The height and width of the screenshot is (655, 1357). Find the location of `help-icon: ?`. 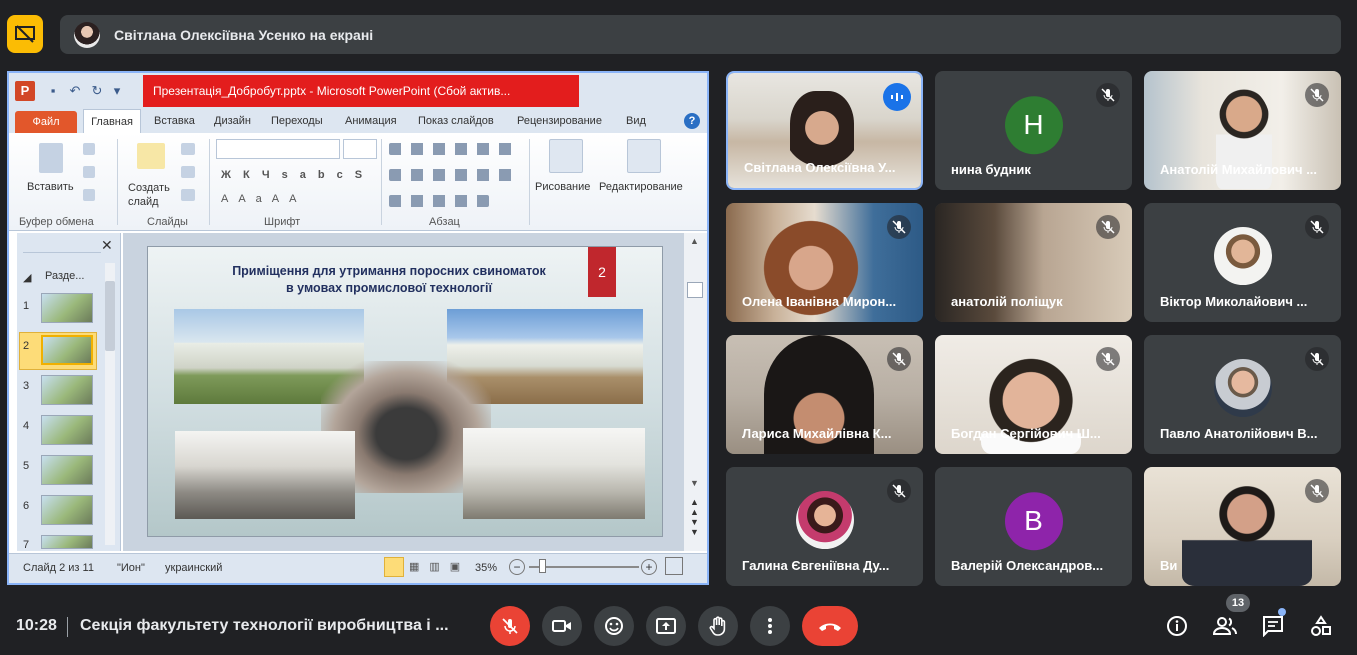

help-icon: ? is located at coordinates (692, 121).